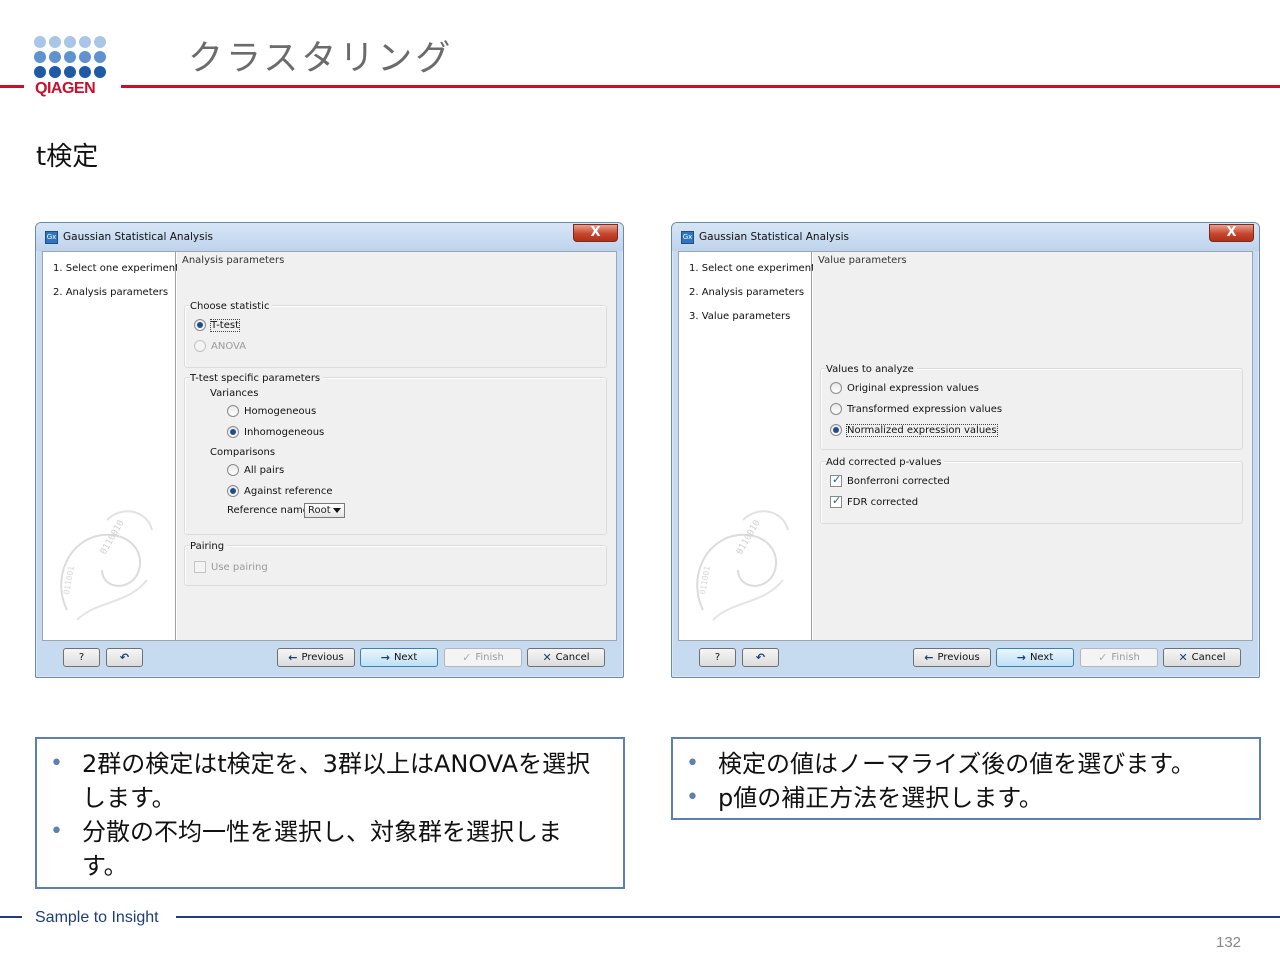 This screenshot has height=960, width=1280. Describe the element at coordinates (913, 388) in the screenshot. I see `original-values-label: Original expression values` at that location.